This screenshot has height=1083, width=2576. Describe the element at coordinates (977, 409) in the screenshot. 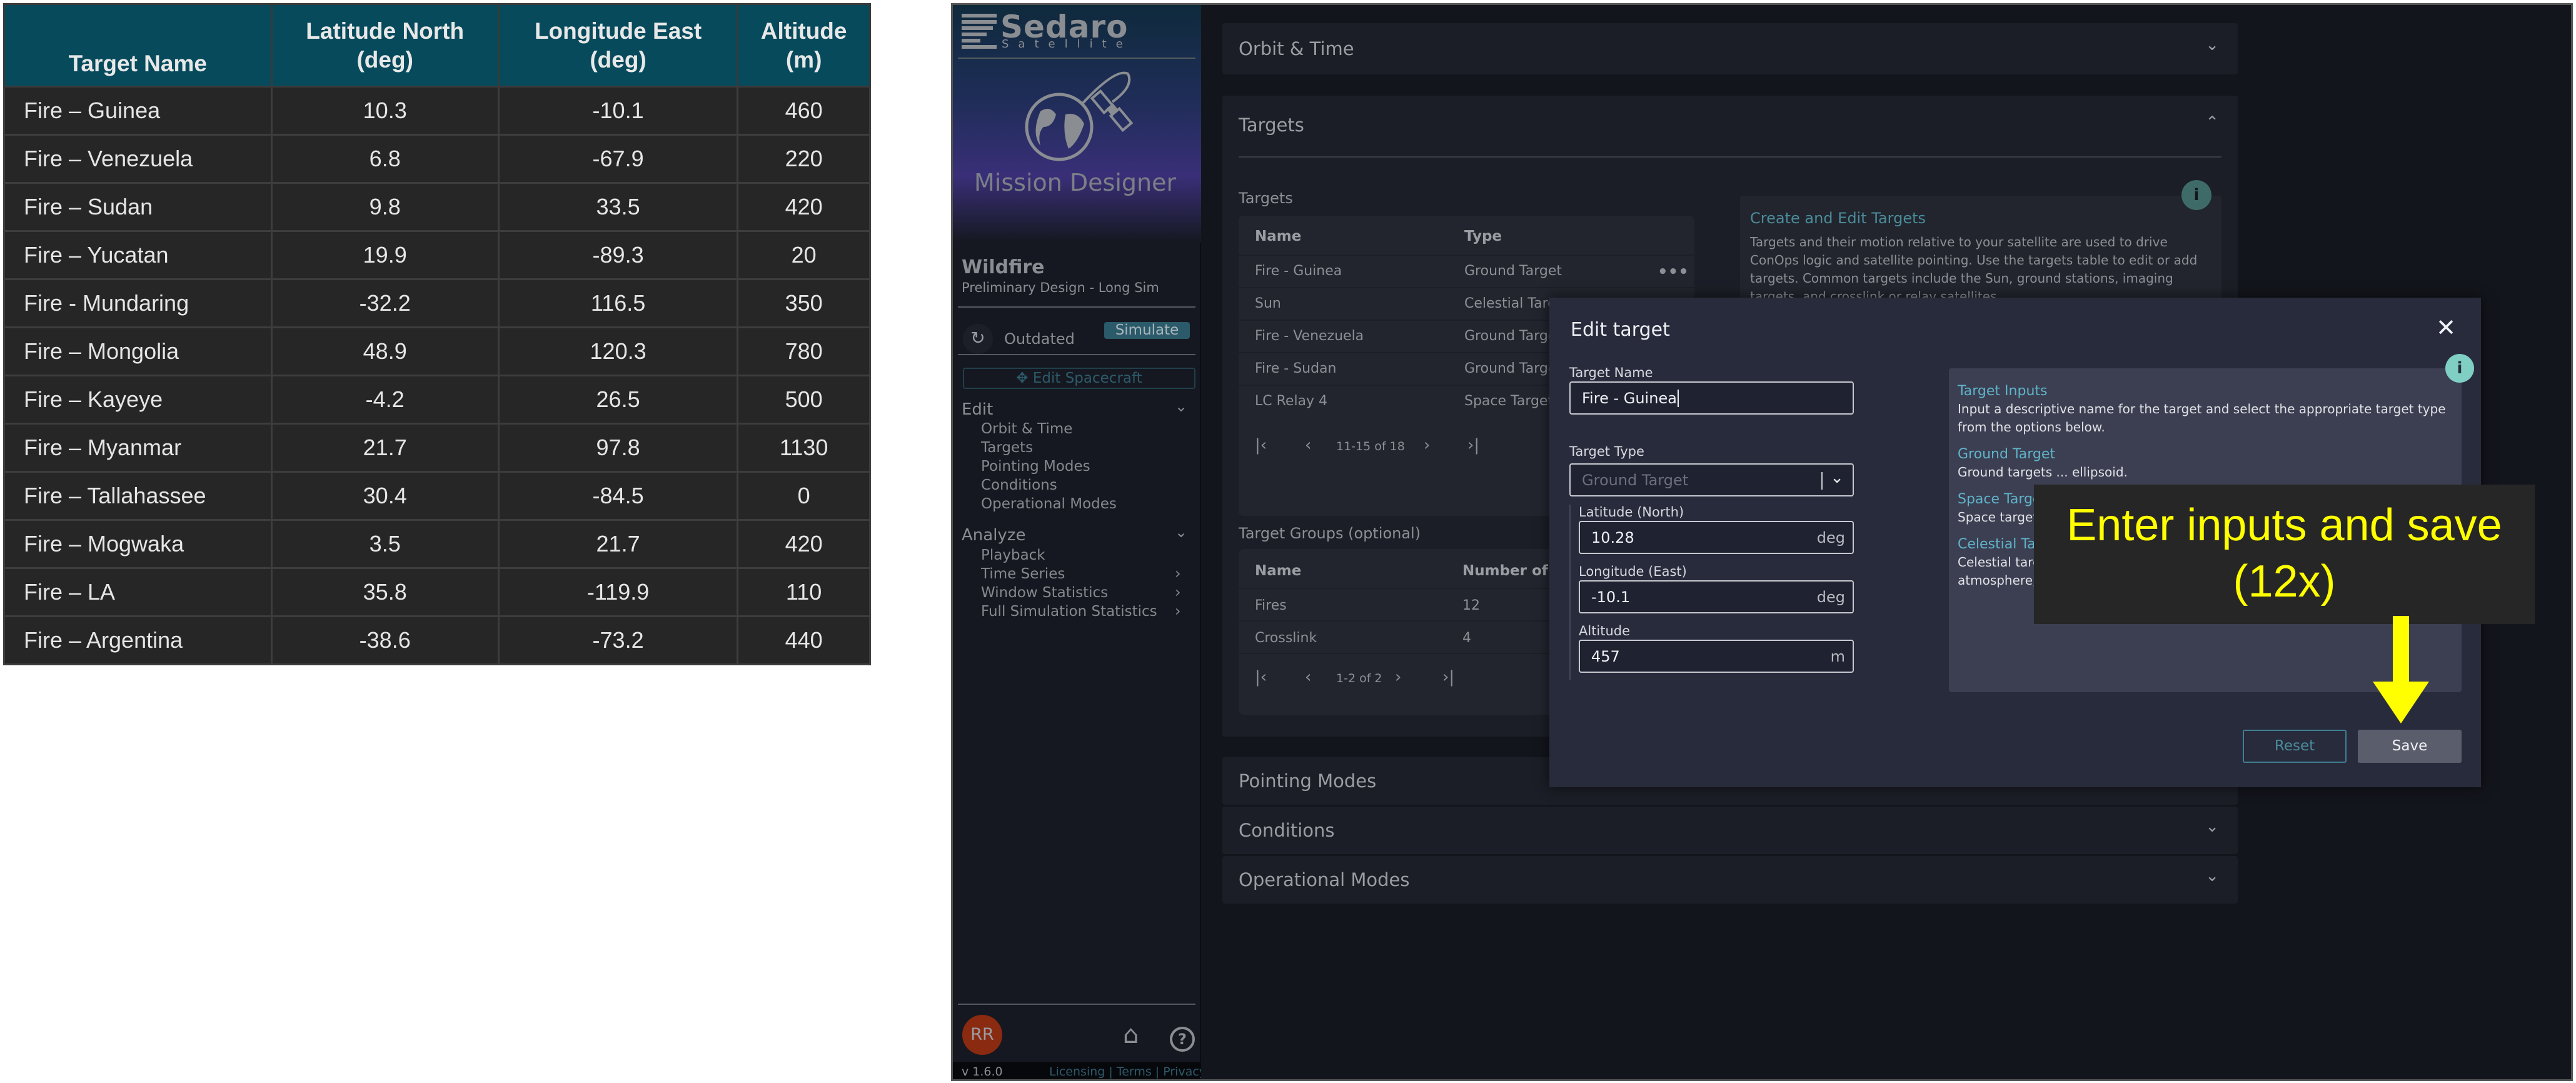

I see `nav-section-edit: Edit` at that location.